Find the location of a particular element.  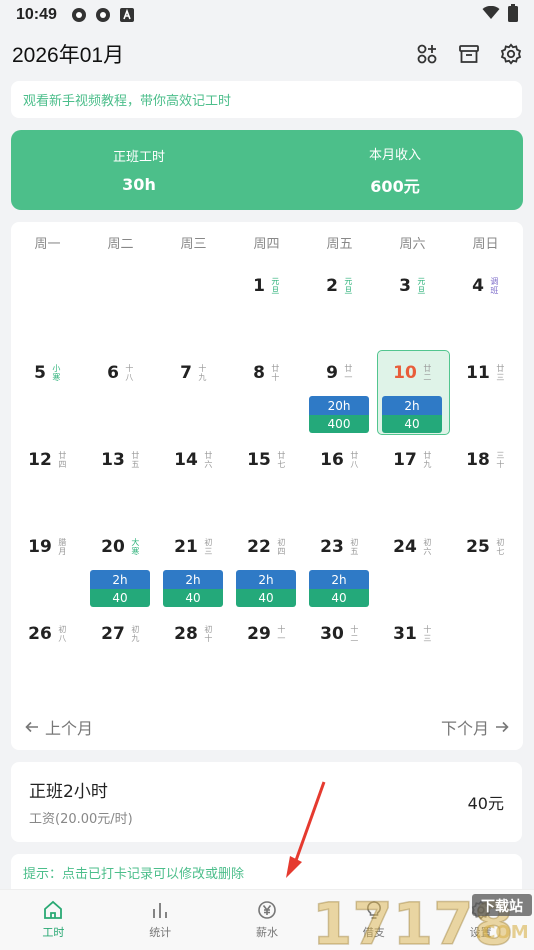

calendar-day-cell: 15 廿七 is located at coordinates (266, 479).